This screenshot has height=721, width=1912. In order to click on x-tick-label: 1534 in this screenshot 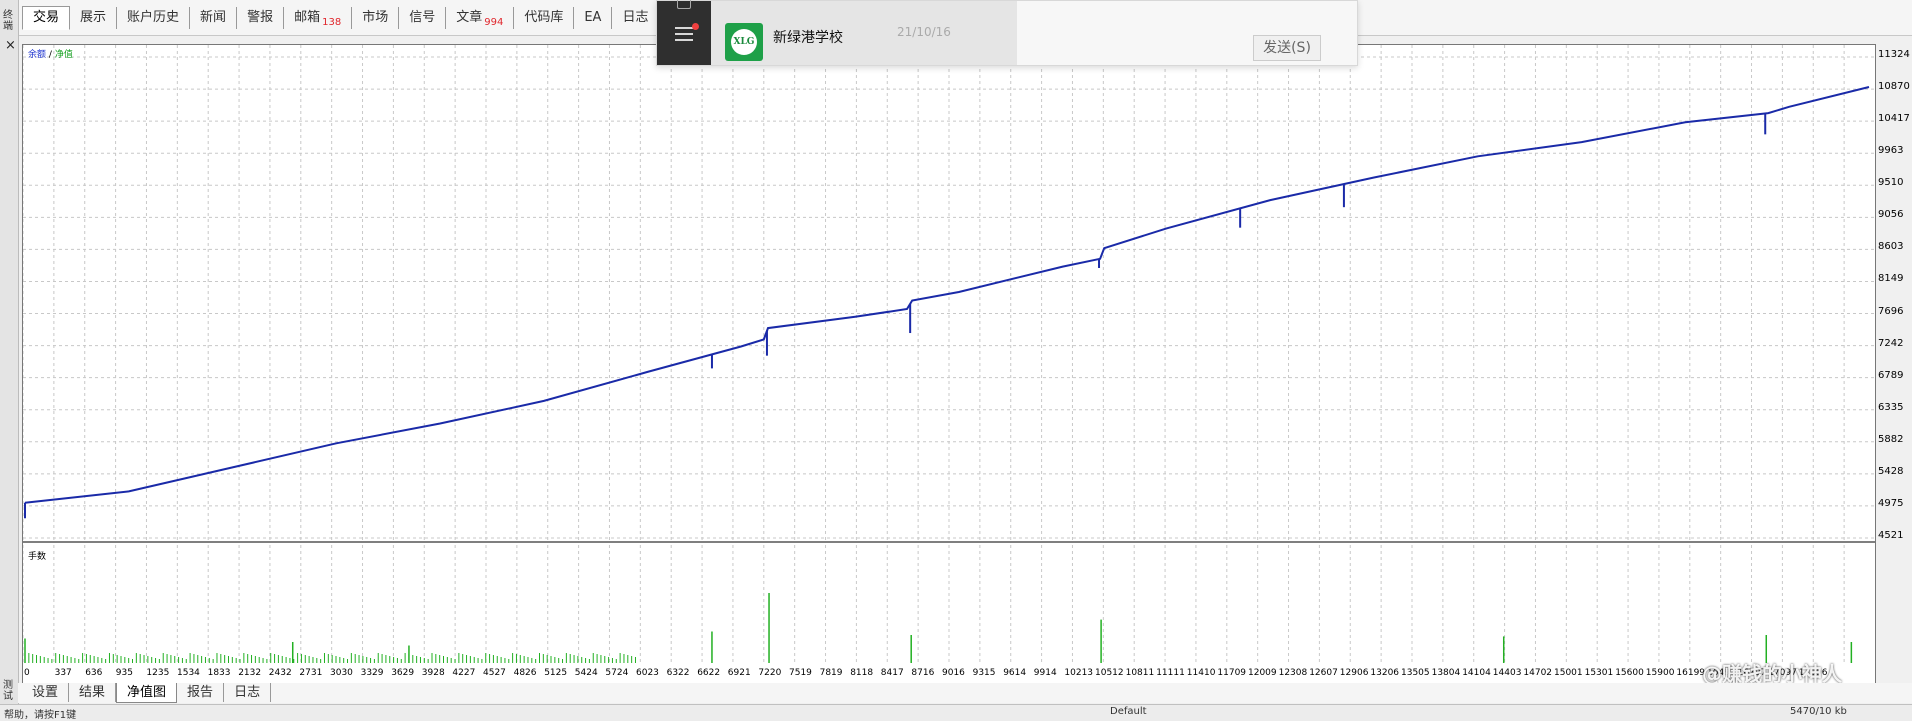, I will do `click(188, 673)`.